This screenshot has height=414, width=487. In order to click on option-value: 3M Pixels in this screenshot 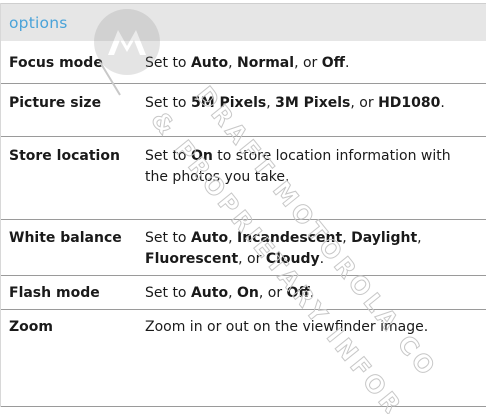, I will do `click(313, 102)`.